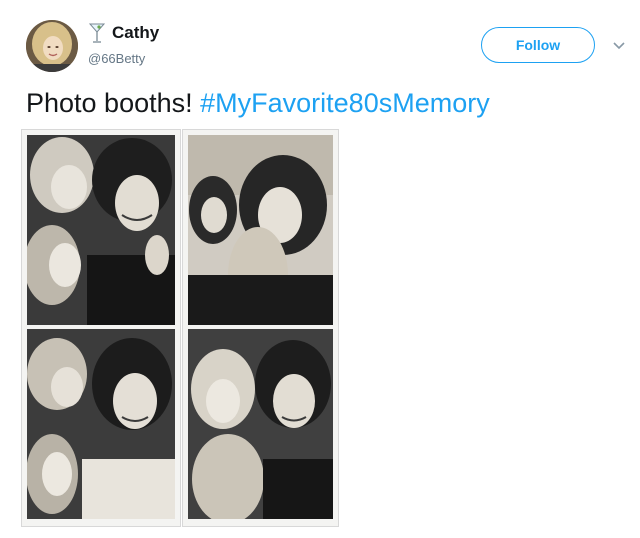  What do you see at coordinates (538, 45) in the screenshot?
I see `follow-button: Follow` at bounding box center [538, 45].